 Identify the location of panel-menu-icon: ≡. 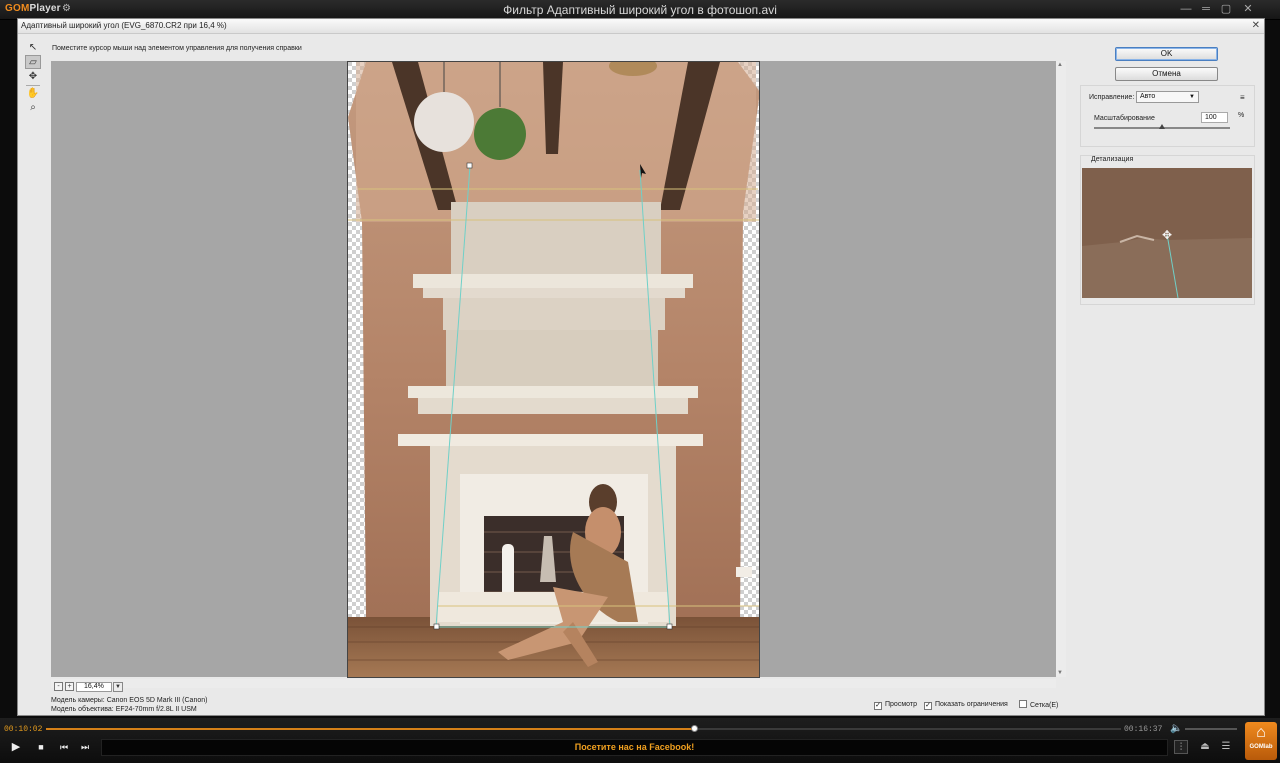
(1242, 97).